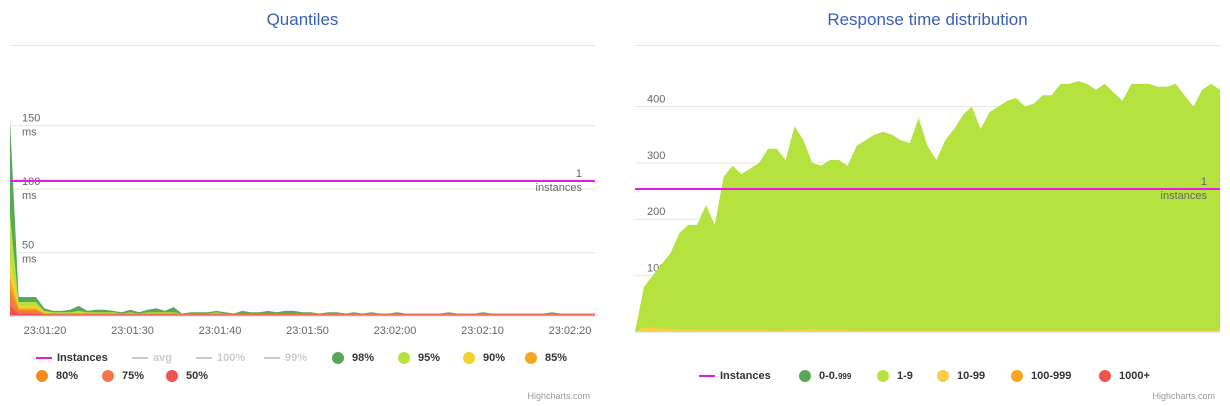 This screenshot has height=406, width=1230. Describe the element at coordinates (905, 376) in the screenshot. I see `legend-label: 1-9` at that location.